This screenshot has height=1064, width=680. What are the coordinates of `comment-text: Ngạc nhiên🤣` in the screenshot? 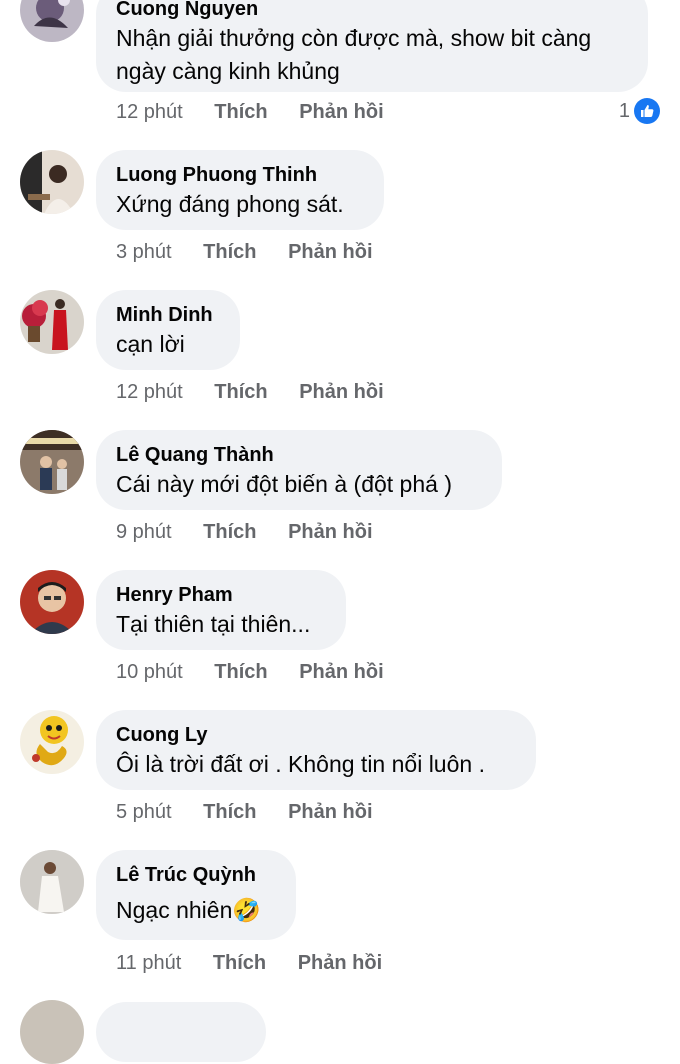 It's located at (188, 910).